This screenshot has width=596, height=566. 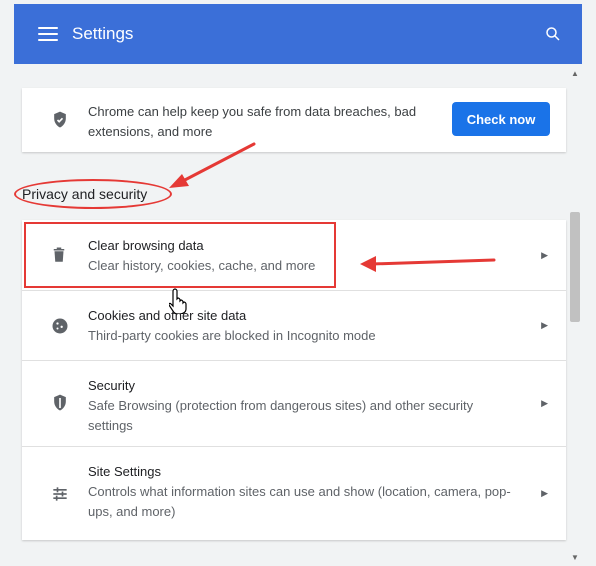 I want to click on search-icon, so click(x=553, y=34).